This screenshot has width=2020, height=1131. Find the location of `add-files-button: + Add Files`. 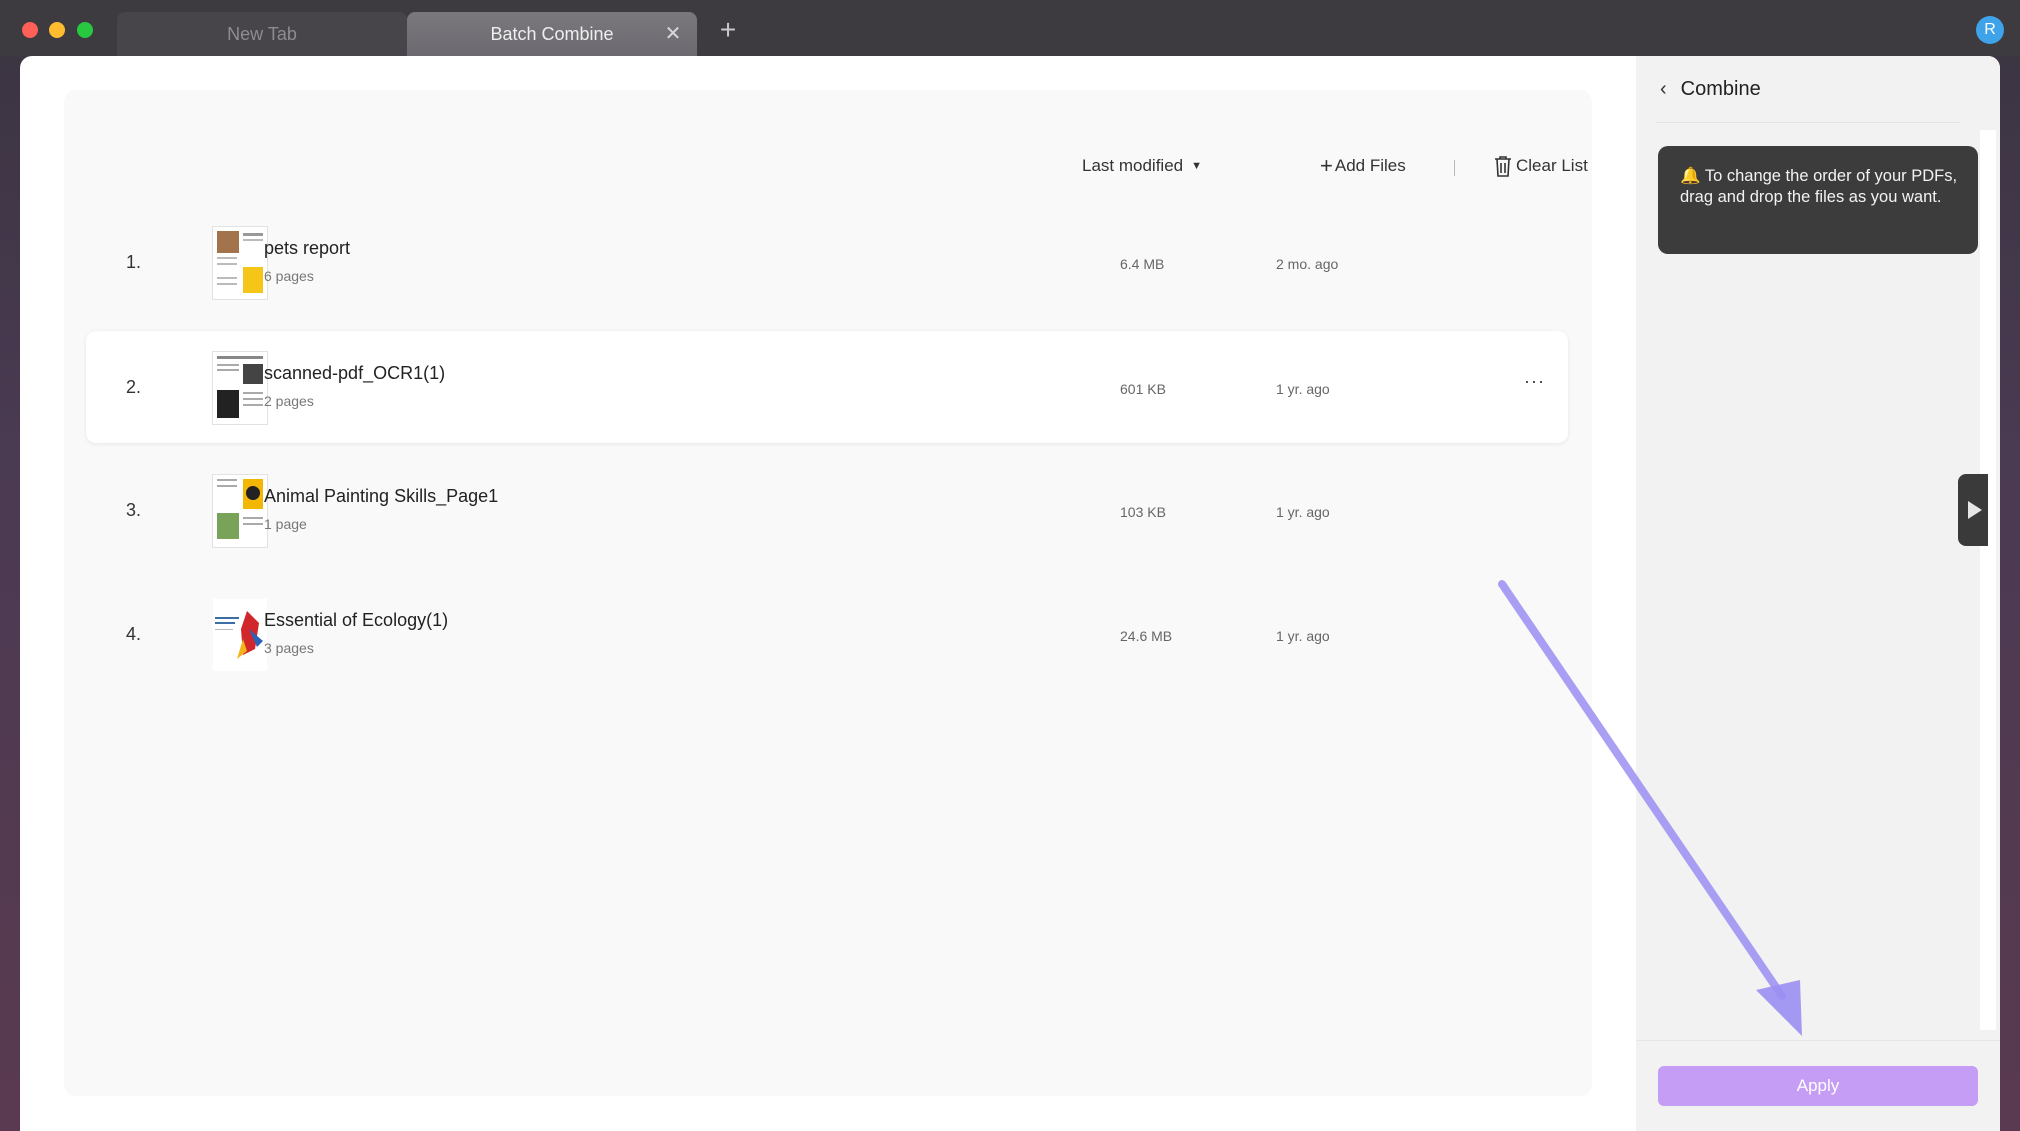

add-files-button: + Add Files is located at coordinates (1363, 165).